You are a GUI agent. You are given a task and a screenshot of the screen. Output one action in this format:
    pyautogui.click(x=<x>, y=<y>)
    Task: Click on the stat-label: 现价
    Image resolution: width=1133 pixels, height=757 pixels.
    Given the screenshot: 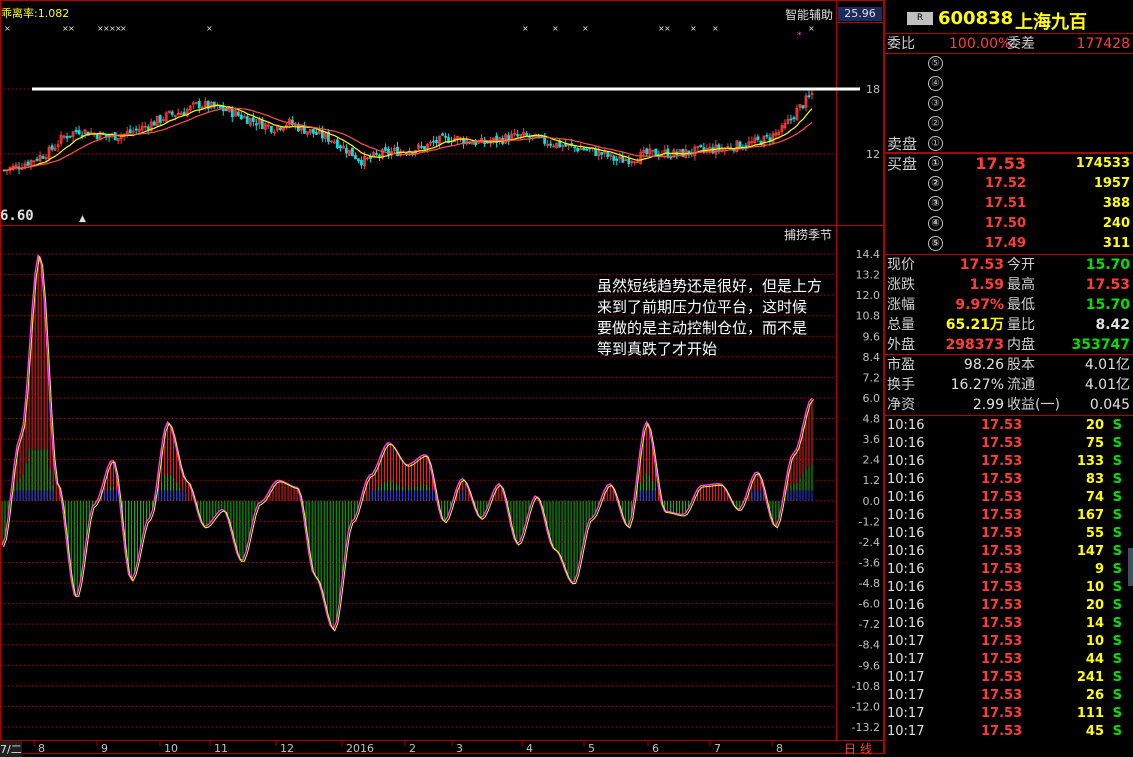 What is the action you would take?
    pyautogui.click(x=901, y=265)
    